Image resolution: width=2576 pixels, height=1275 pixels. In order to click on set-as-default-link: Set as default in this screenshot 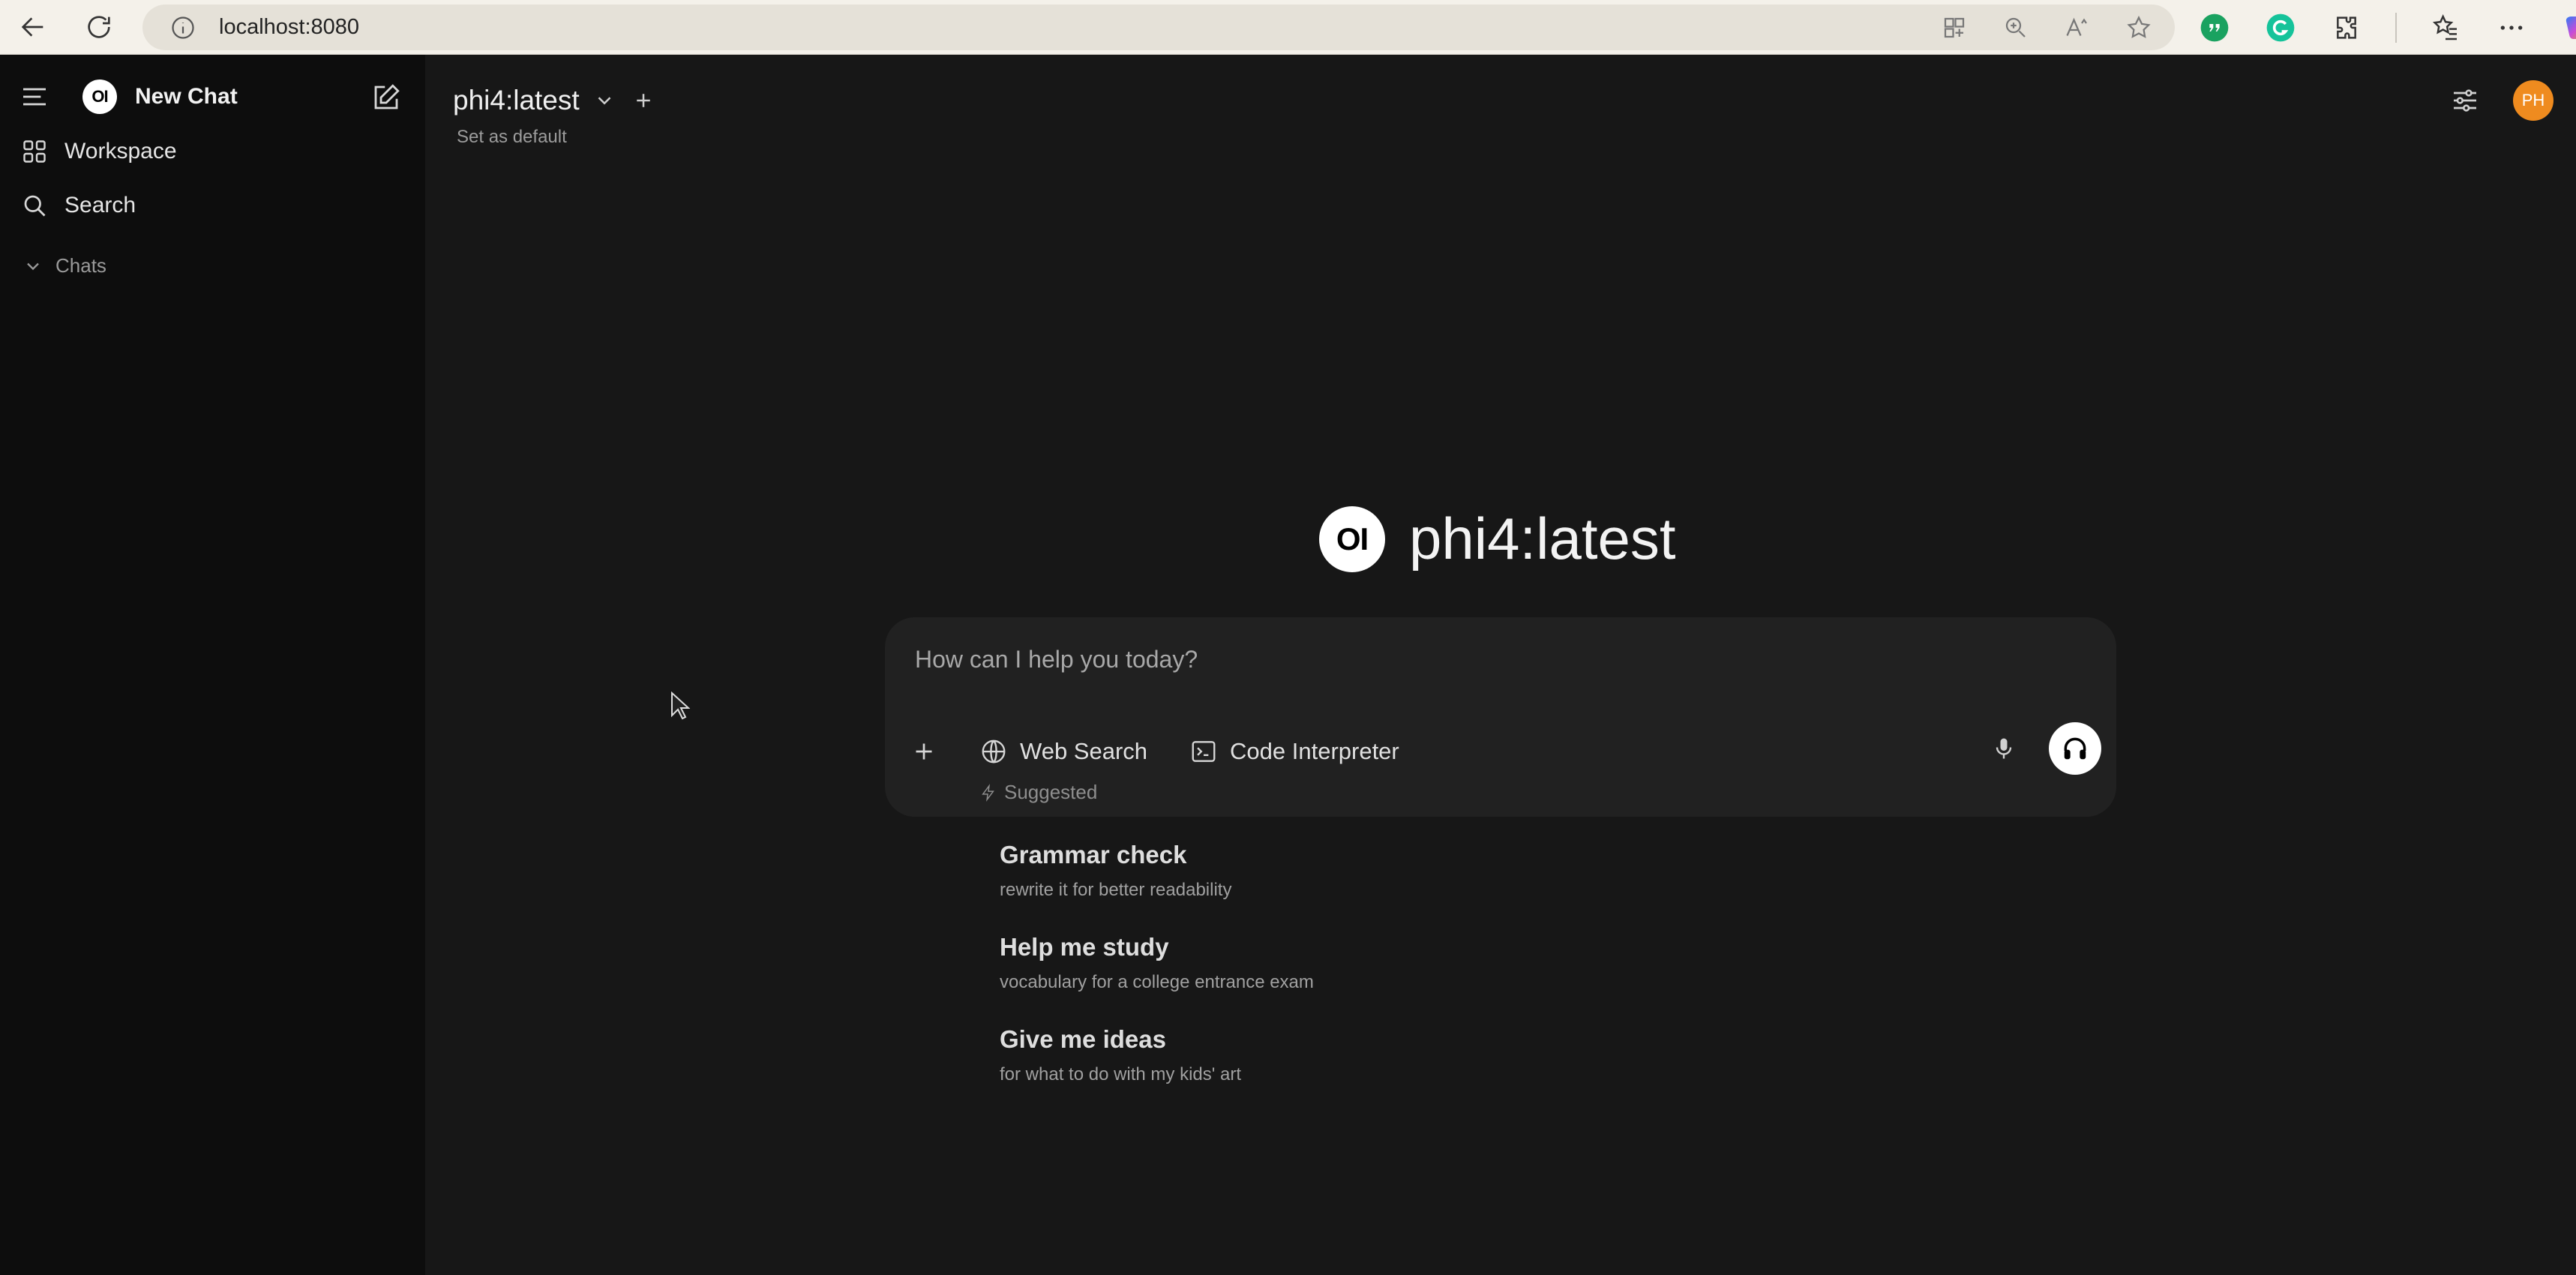, I will do `click(512, 137)`.